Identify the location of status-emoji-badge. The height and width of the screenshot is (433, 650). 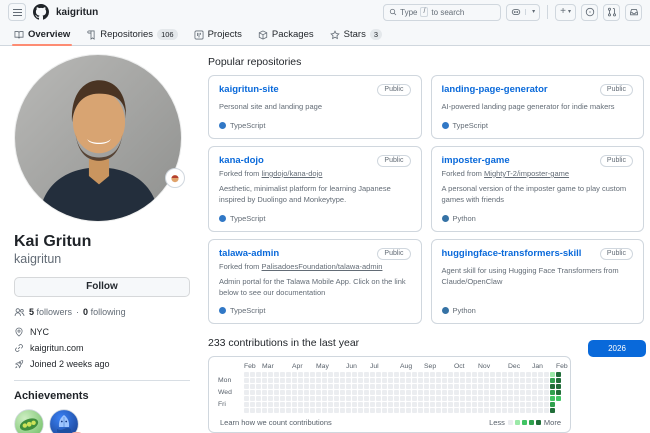
(175, 178).